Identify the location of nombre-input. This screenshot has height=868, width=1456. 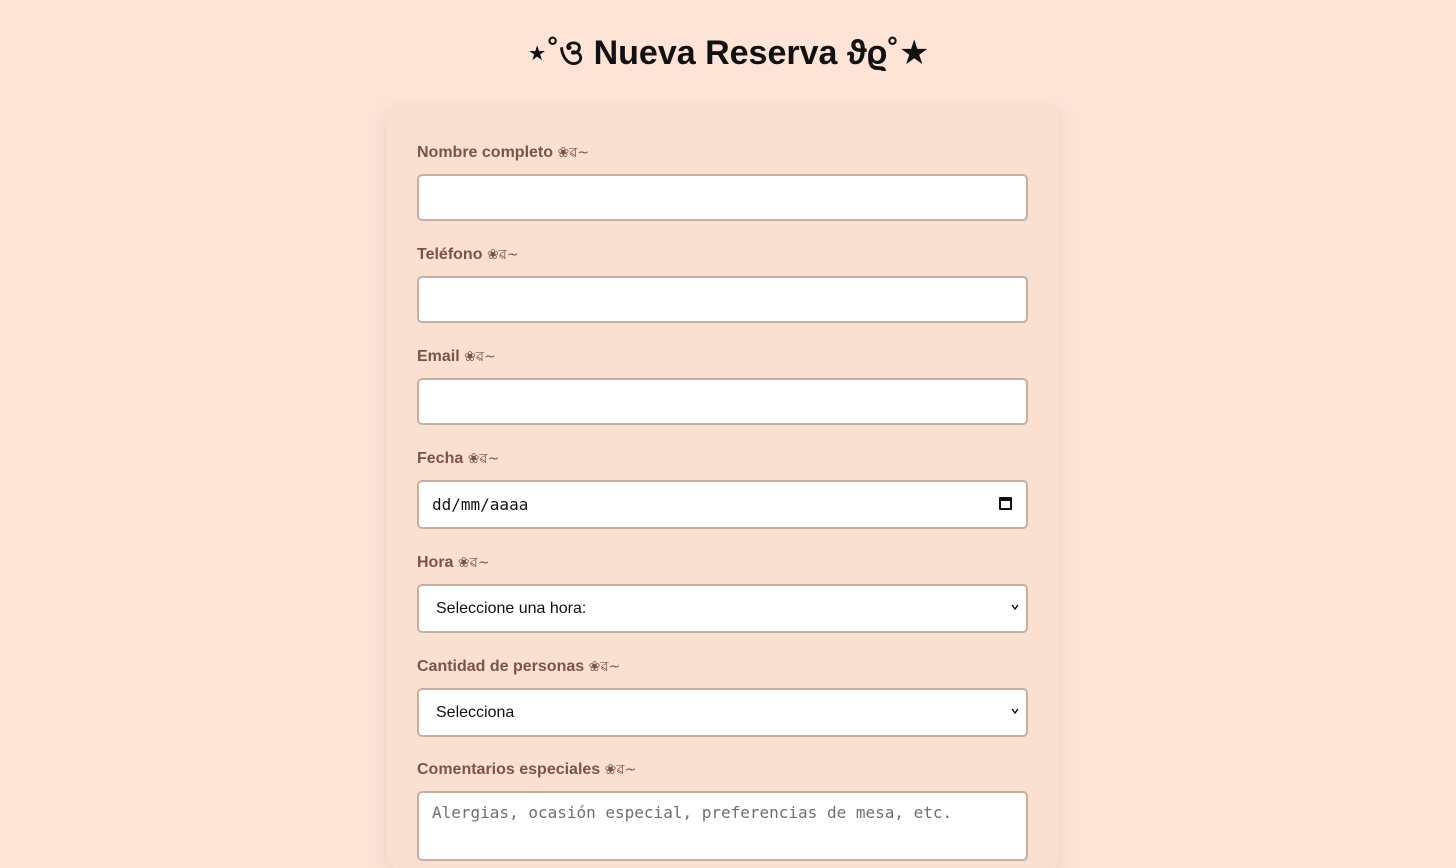
(722, 197).